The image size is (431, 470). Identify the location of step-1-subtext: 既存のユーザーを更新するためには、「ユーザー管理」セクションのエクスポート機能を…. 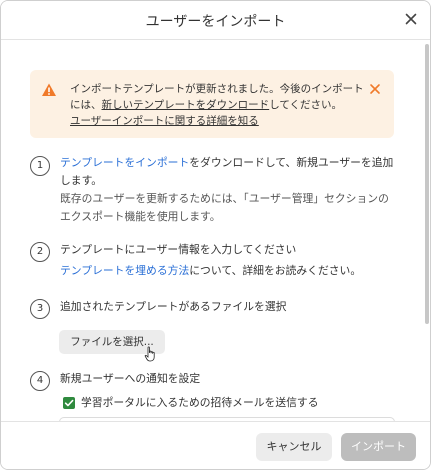
(224, 207).